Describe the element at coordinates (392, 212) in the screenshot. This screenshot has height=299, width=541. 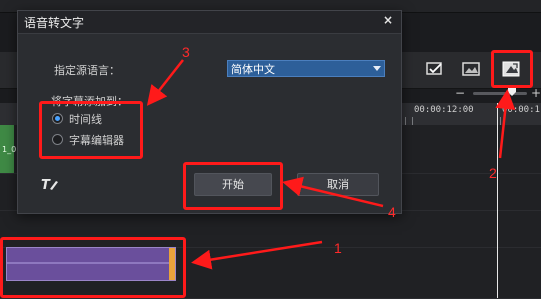
I see `annotation-number-4: 4` at that location.